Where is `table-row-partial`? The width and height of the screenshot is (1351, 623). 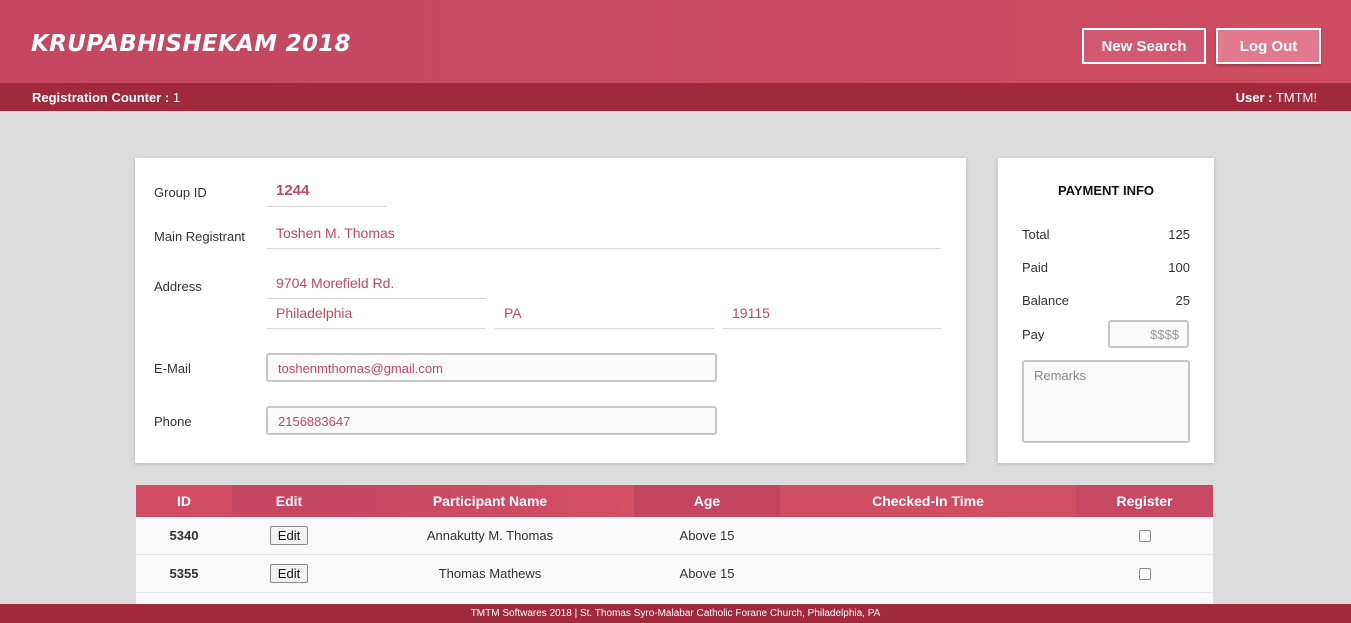
table-row-partial is located at coordinates (674, 598).